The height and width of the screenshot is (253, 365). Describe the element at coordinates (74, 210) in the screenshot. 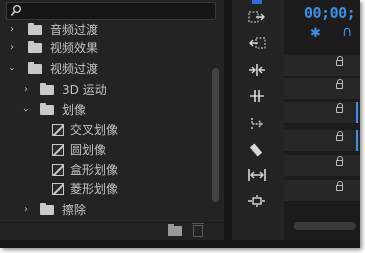

I see `tree-row-label: 擦除` at that location.